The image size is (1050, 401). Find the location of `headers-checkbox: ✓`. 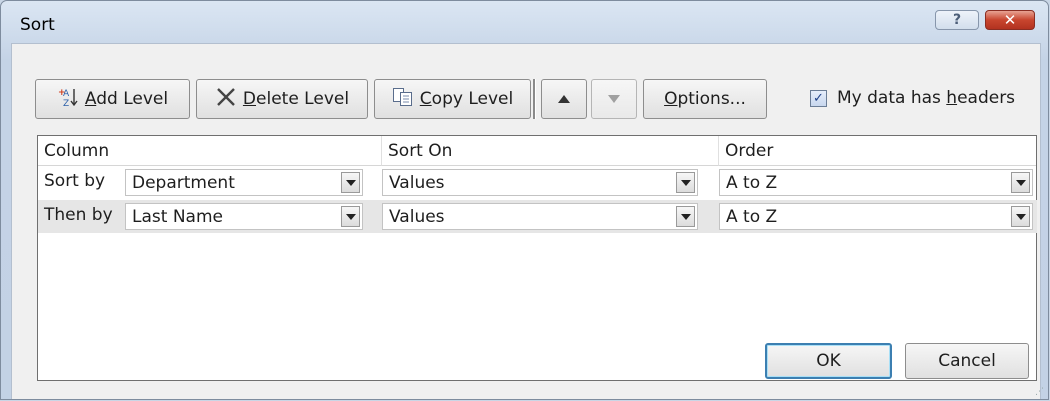

headers-checkbox: ✓ is located at coordinates (818, 98).